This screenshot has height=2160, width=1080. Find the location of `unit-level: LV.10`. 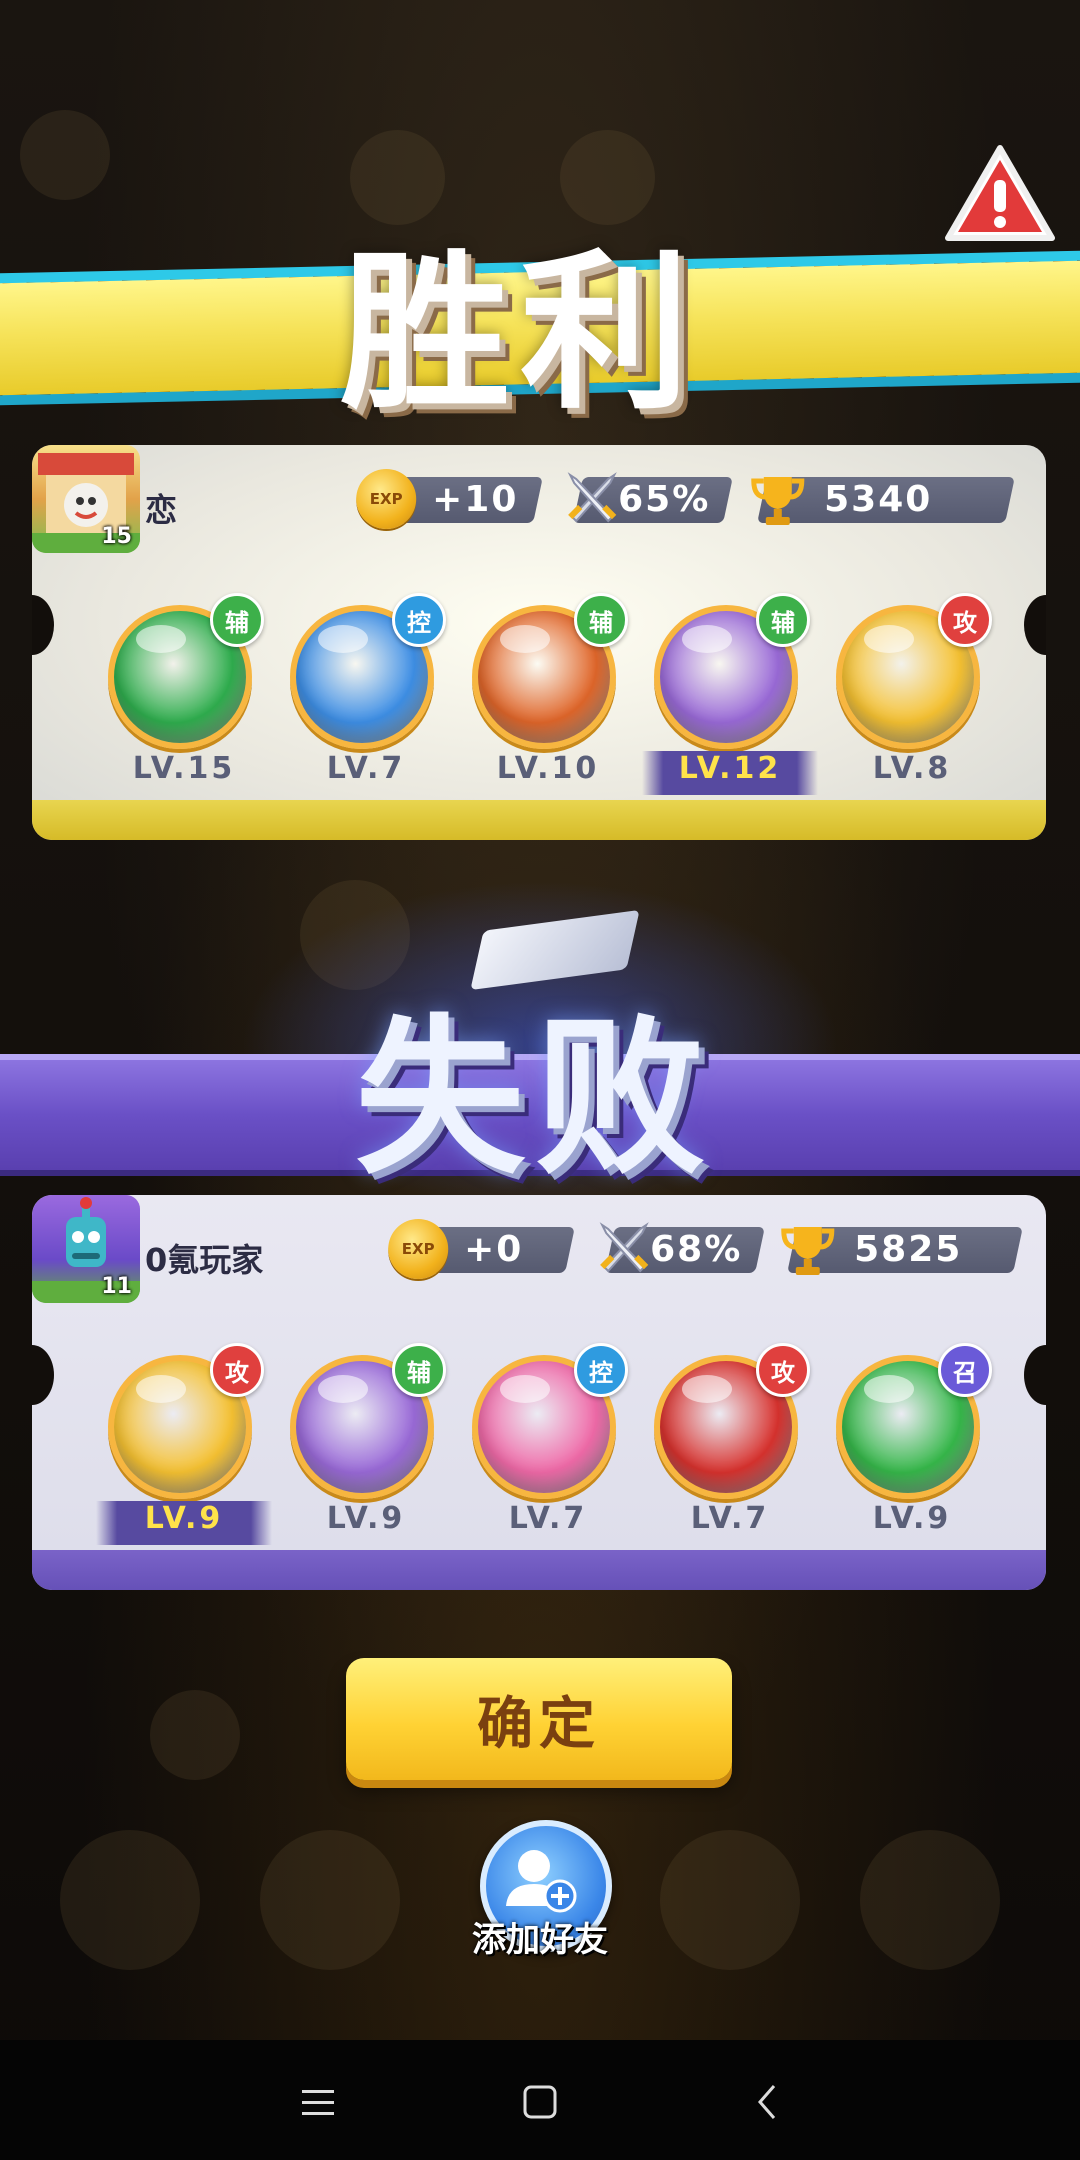

unit-level: LV.10 is located at coordinates (548, 768).